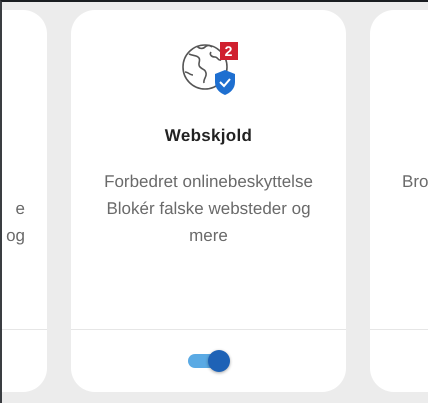 This screenshot has height=403, width=428. What do you see at coordinates (19, 209) in the screenshot?
I see `card-description: e` at bounding box center [19, 209].